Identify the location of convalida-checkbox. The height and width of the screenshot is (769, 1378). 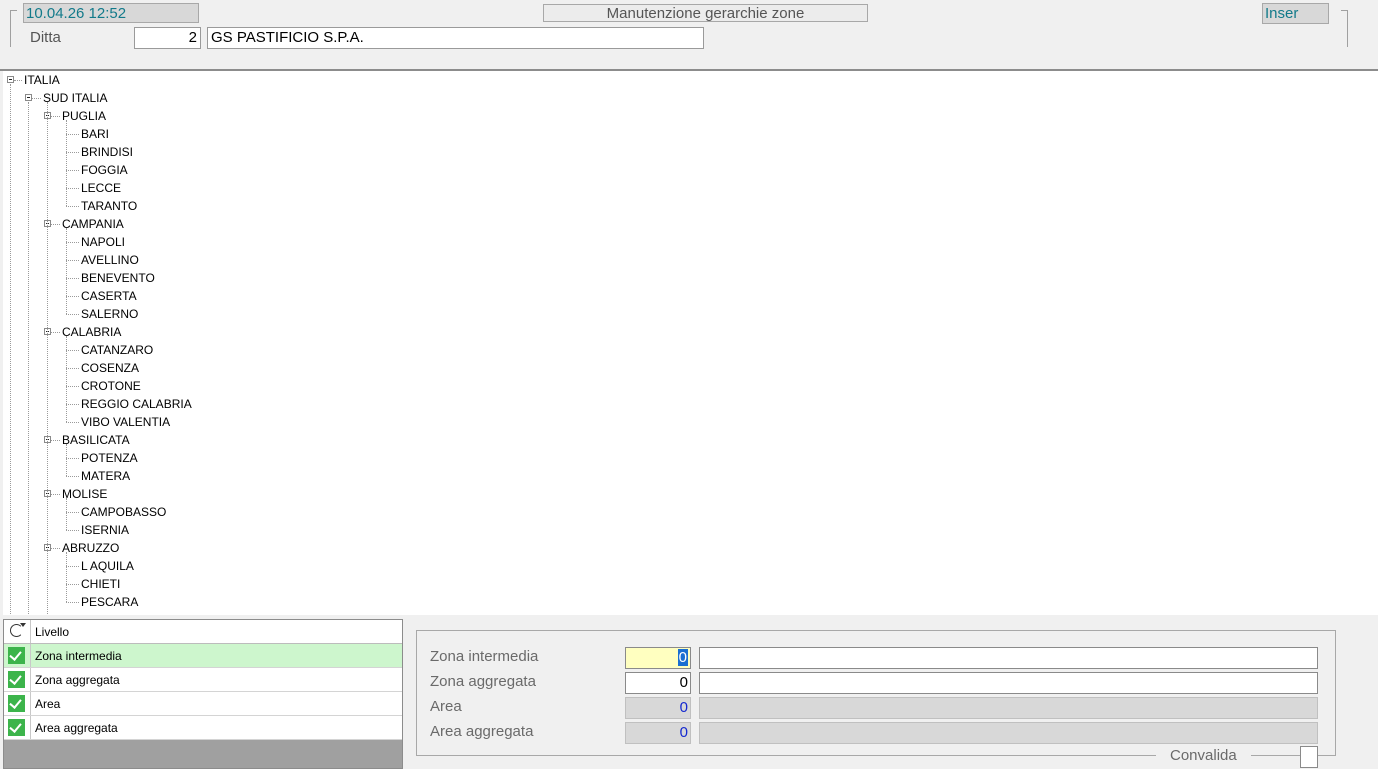
(1309, 757).